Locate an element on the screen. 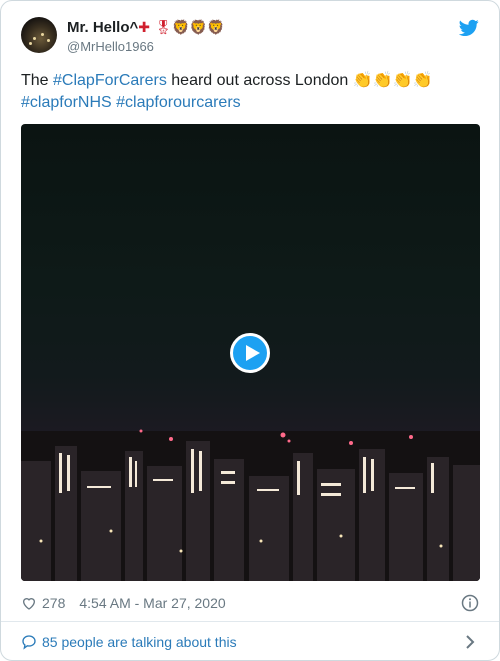 The width and height of the screenshot is (500, 661). clapping-hands-emojis: 👏👏👏👏 is located at coordinates (392, 79).